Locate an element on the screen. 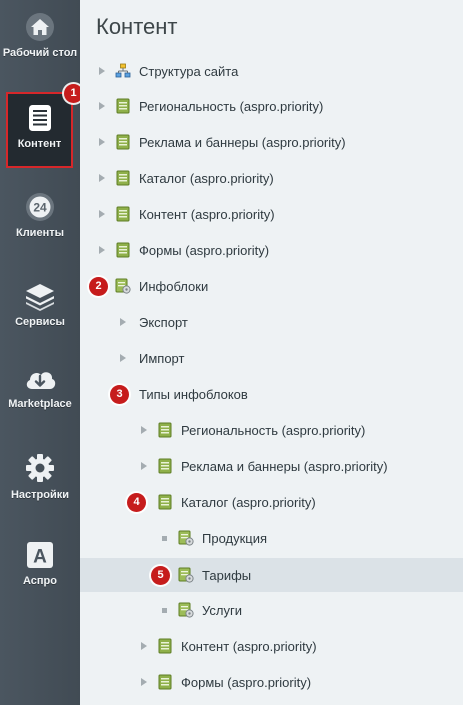 The image size is (463, 705). tree-item-label: Импорт is located at coordinates (162, 358).